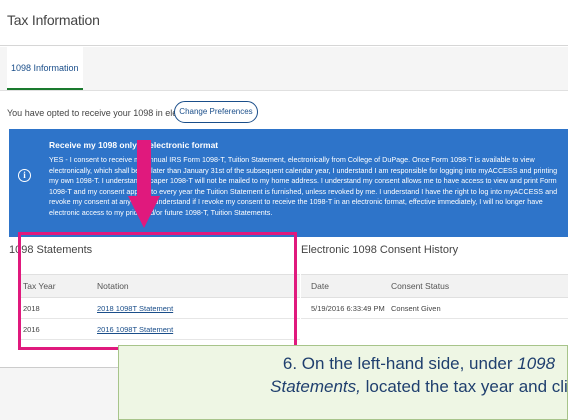  I want to click on callout-line2-italic: Statements,, so click(315, 386).